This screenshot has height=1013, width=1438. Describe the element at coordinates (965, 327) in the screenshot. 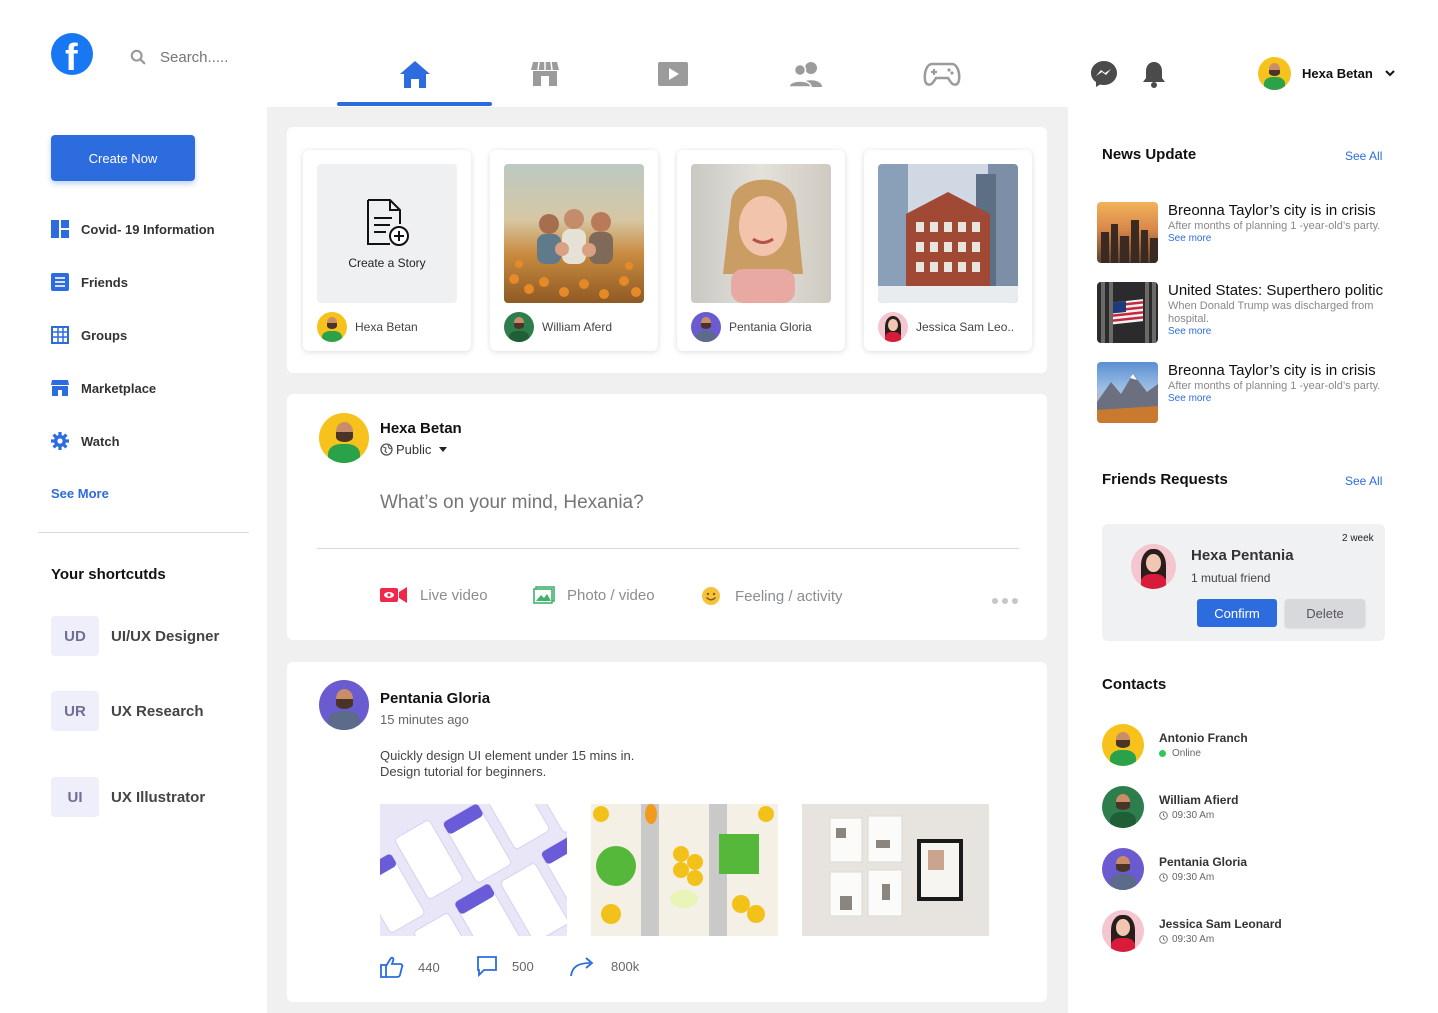

I see `story-author: Jessica Sam Leo..` at that location.